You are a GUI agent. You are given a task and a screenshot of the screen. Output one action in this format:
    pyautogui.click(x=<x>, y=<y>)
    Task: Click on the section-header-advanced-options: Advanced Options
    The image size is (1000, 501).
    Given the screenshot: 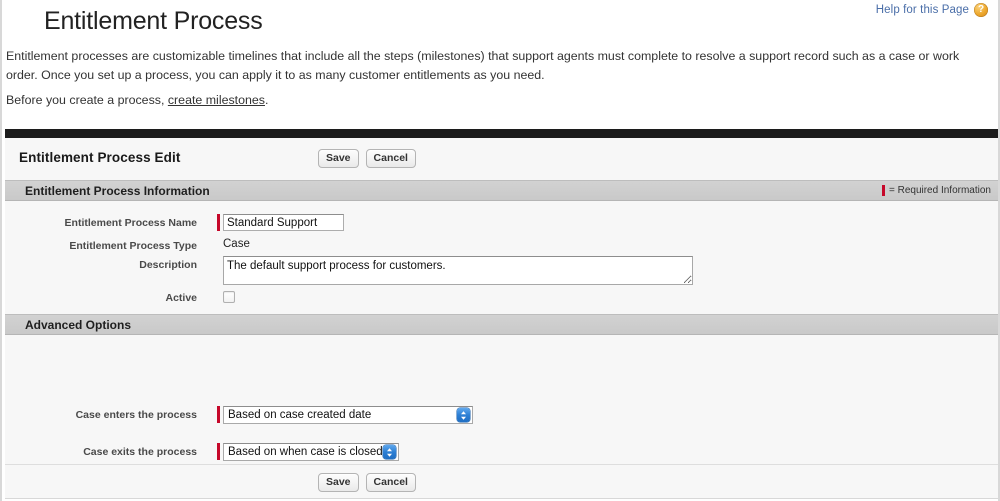 What is the action you would take?
    pyautogui.click(x=501, y=324)
    